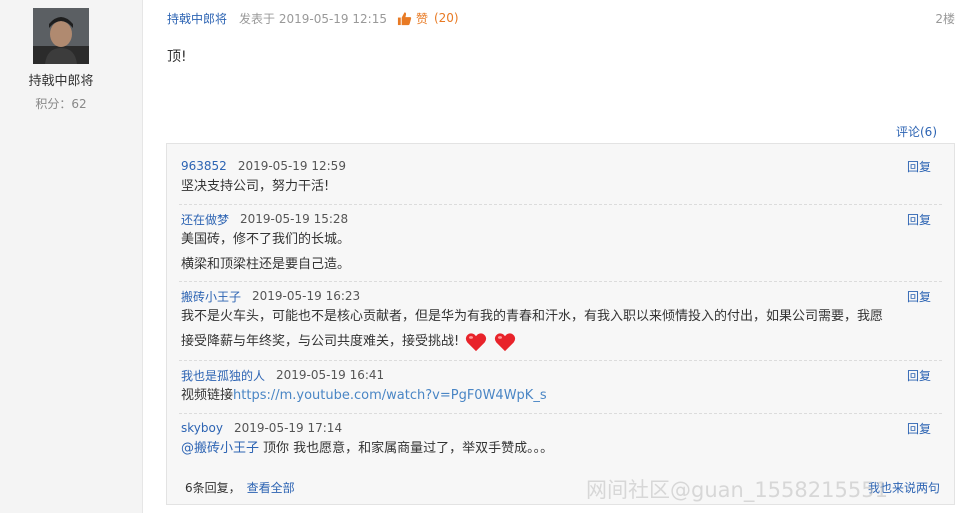 The width and height of the screenshot is (969, 513). Describe the element at coordinates (561, 448) in the screenshot. I see `comment-text-line: @搬砖小王子 顶你 我也愿意，和家属商量过了，举双手赞成。。。` at that location.